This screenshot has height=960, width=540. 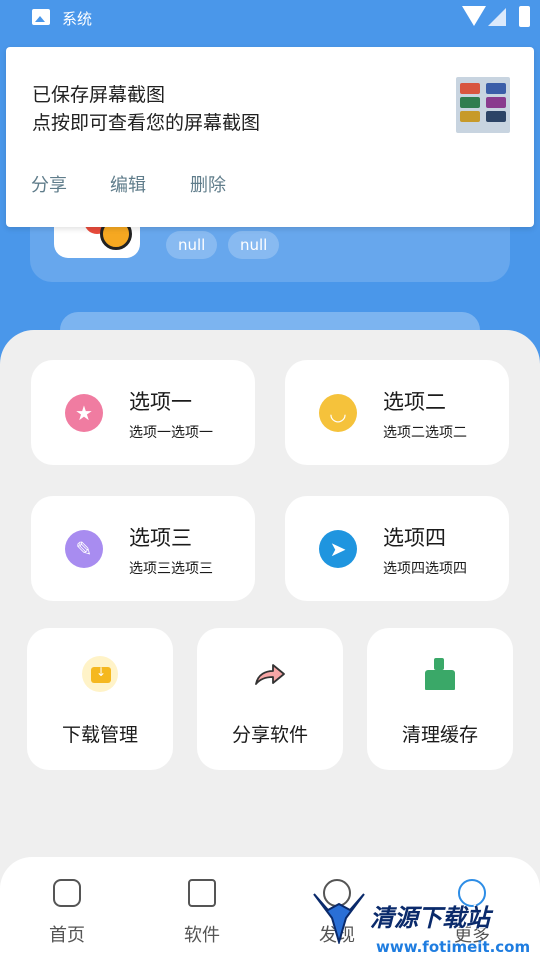 I want to click on notification-subtitle: 点按即可查看您的屏幕截图, so click(x=146, y=123).